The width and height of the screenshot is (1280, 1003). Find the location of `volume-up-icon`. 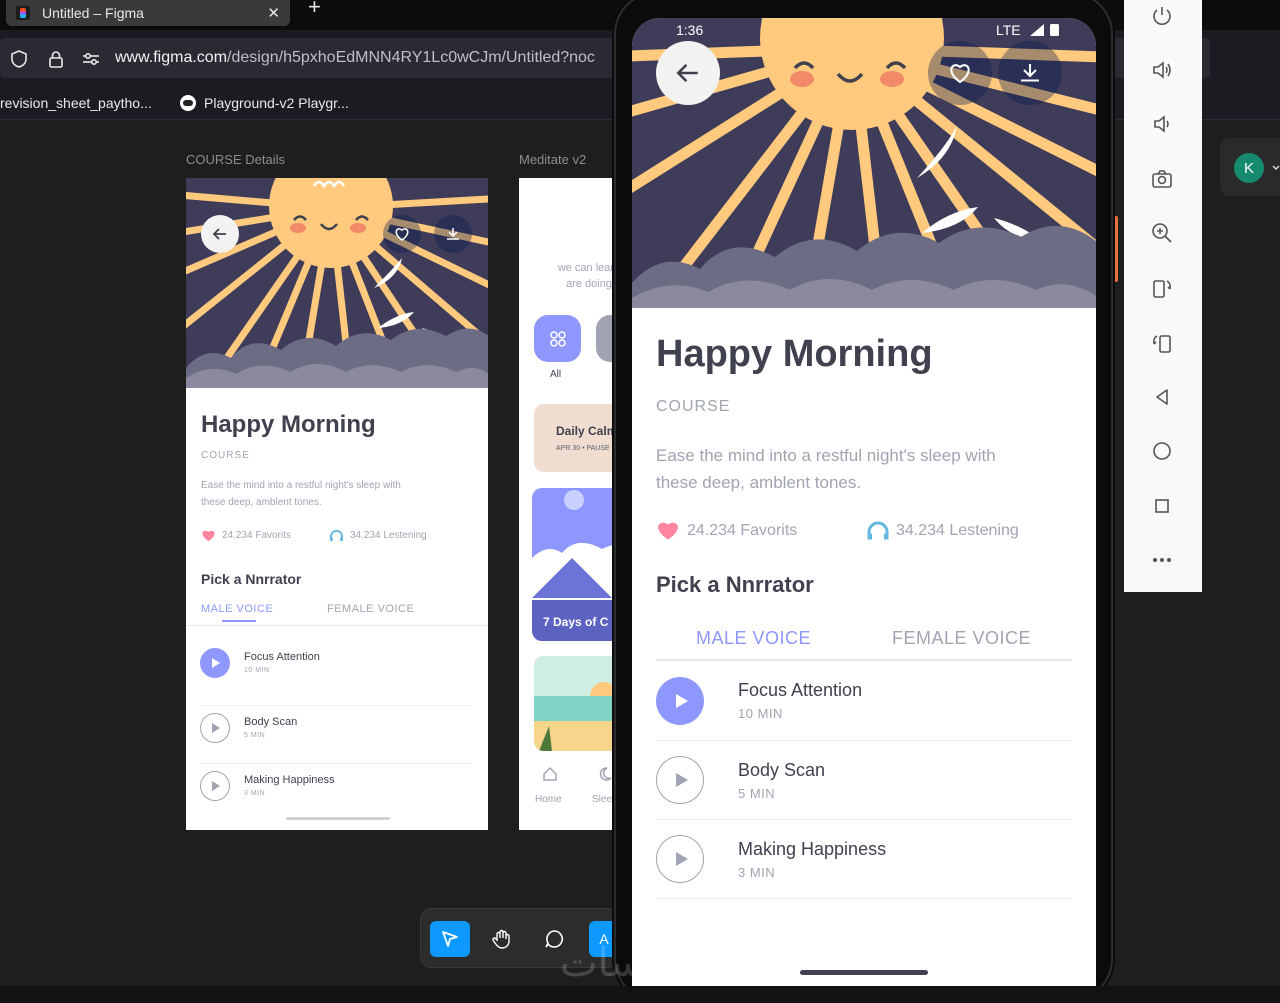

volume-up-icon is located at coordinates (1162, 70).